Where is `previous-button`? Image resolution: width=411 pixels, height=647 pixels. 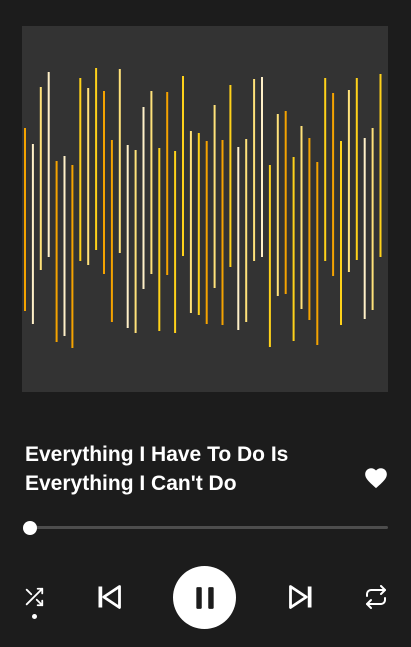 previous-button is located at coordinates (109, 597).